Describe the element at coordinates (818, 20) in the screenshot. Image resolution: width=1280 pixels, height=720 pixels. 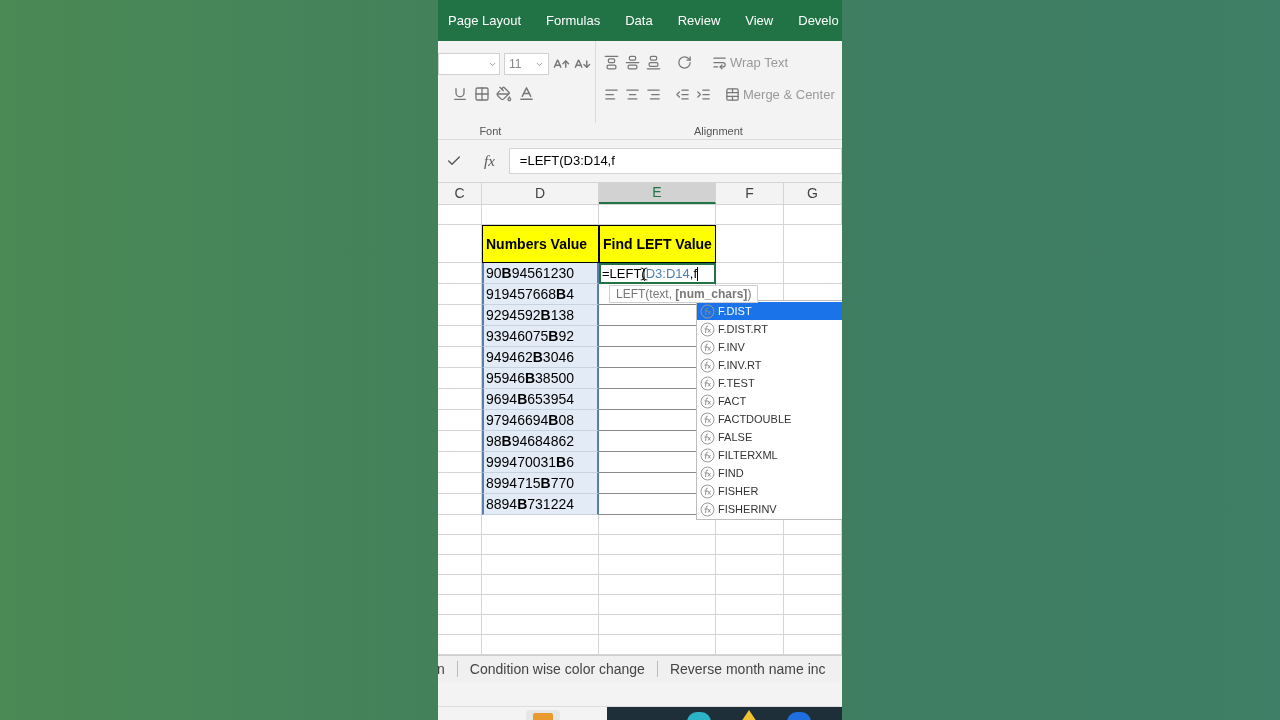
I see `ribbon-tab: Develo` at that location.